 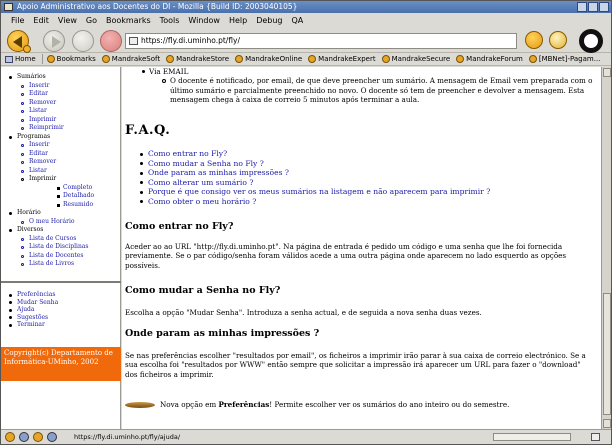 I want to click on menu-help: Help, so click(x=238, y=20).